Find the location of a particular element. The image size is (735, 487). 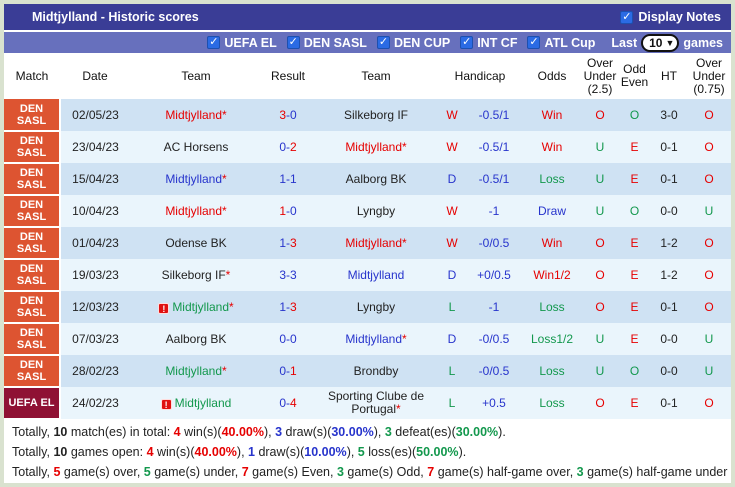

home-team-name: Silkeborg IF is located at coordinates (193, 274).